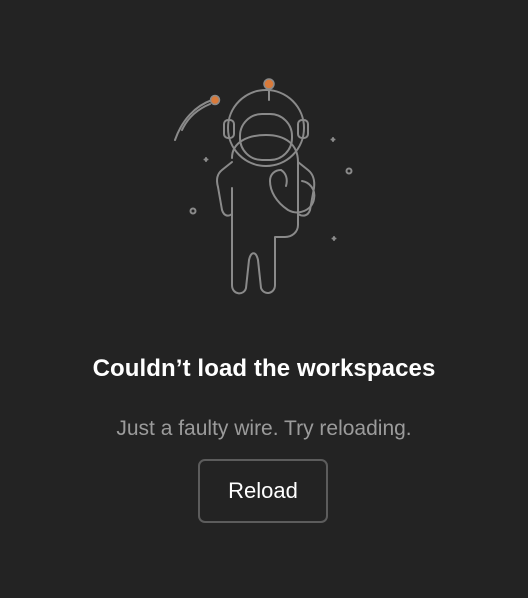 This screenshot has height=598, width=528. What do you see at coordinates (263, 491) in the screenshot?
I see `reload-button: Reload` at bounding box center [263, 491].